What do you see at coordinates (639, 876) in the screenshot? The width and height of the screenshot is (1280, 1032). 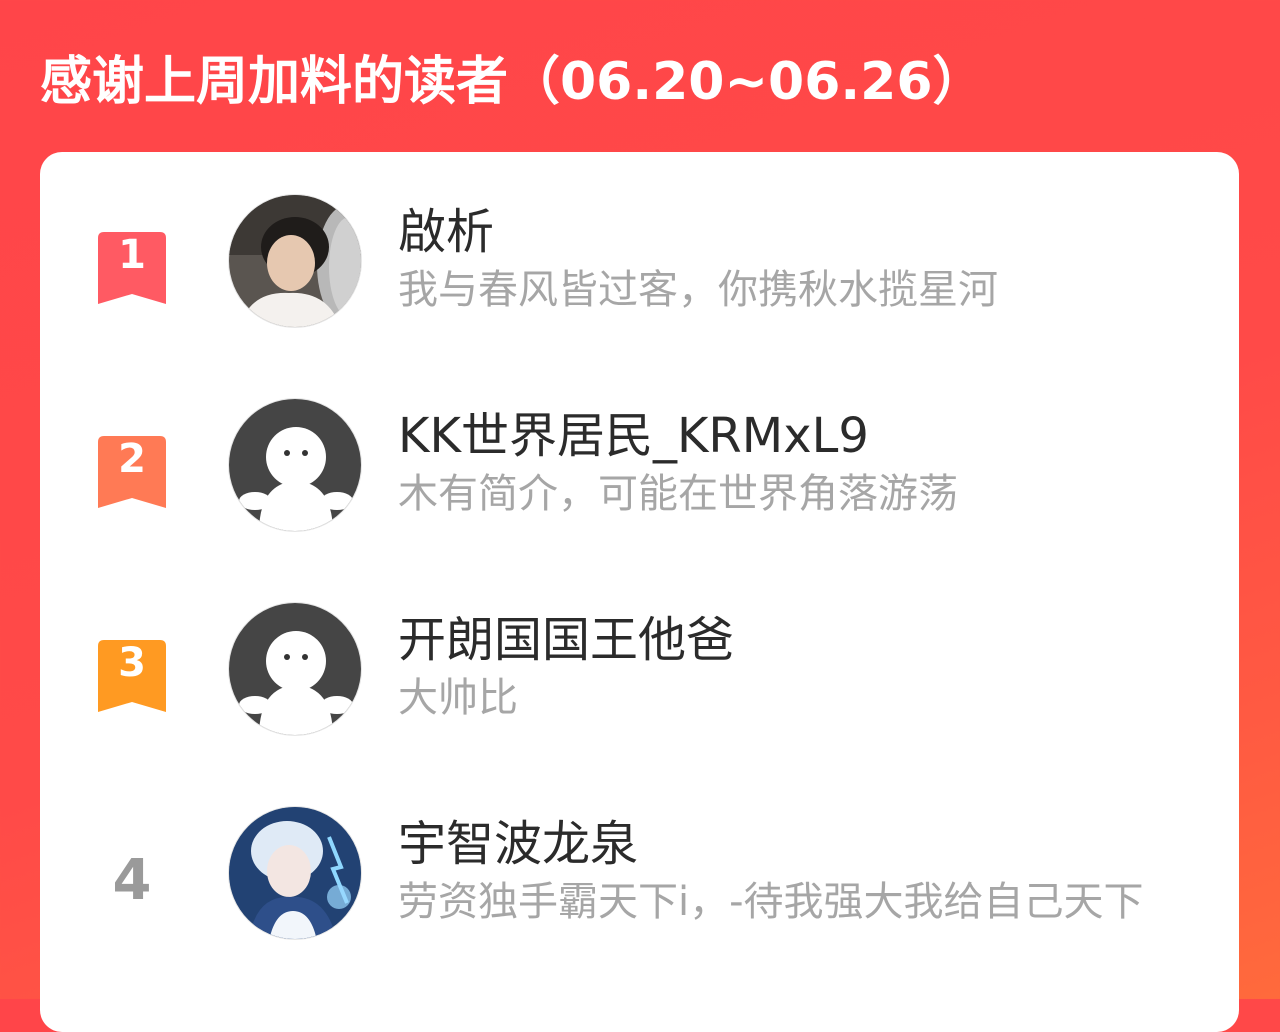 I see `reader-row-4: 4 宇智波龙泉 劳资独手霸天下i，-待我强大我给自己天下` at bounding box center [639, 876].